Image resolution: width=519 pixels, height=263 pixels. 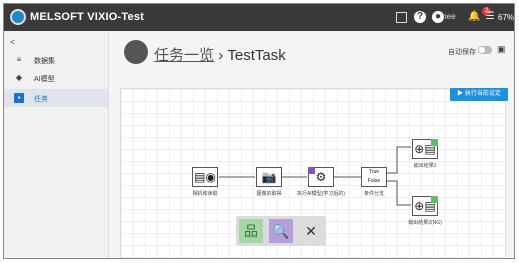 I want to click on breadcrumb: 任务一览 › TestTask, so click(x=220, y=54).